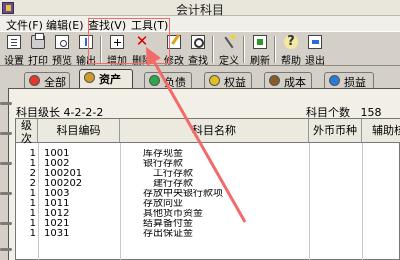  I want to click on row-code: 100201, so click(63, 174).